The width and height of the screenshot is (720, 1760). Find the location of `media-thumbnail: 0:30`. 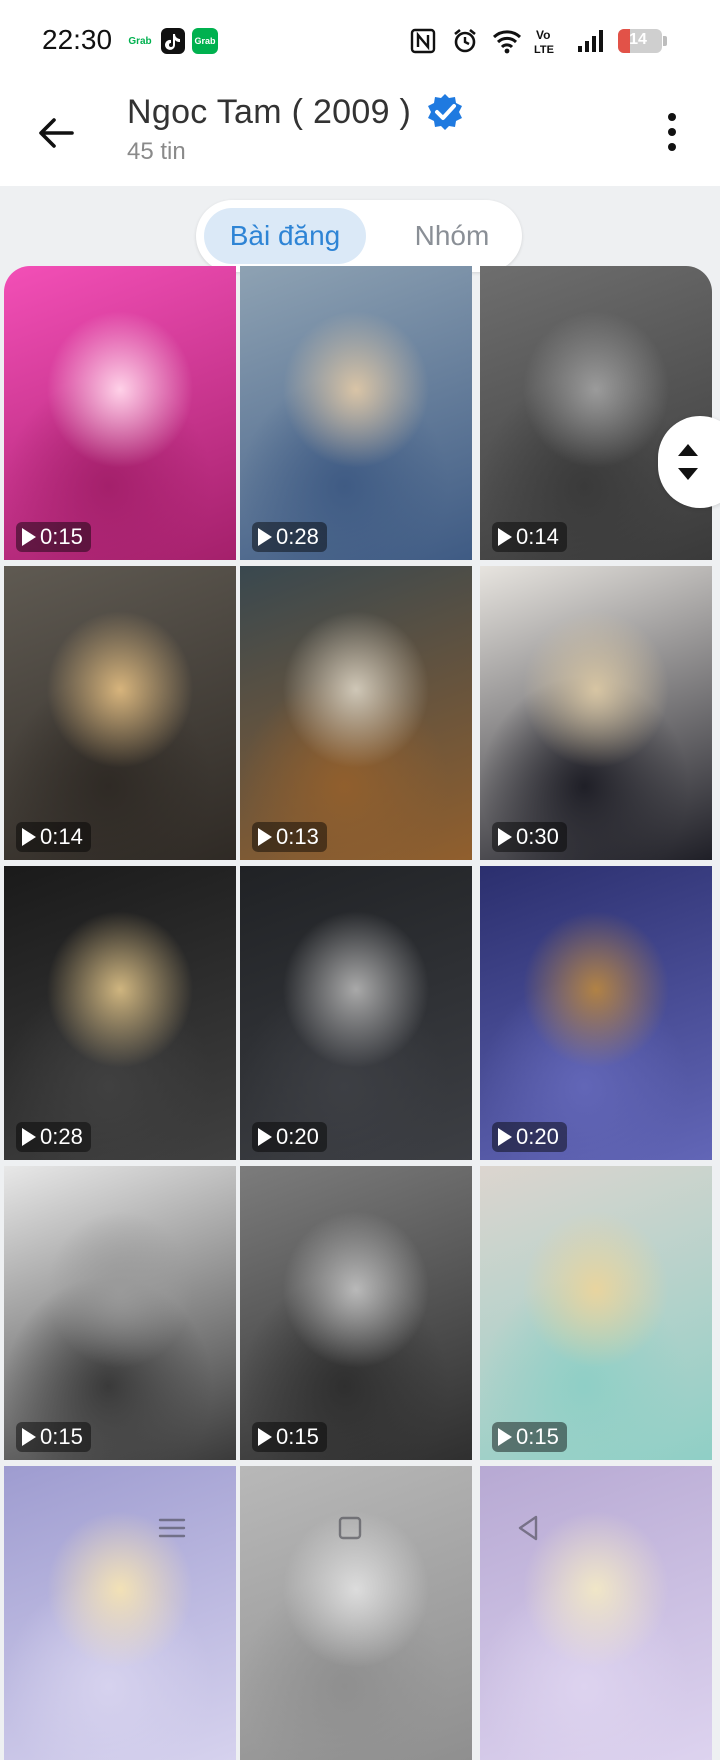

media-thumbnail: 0:30 is located at coordinates (596, 713).